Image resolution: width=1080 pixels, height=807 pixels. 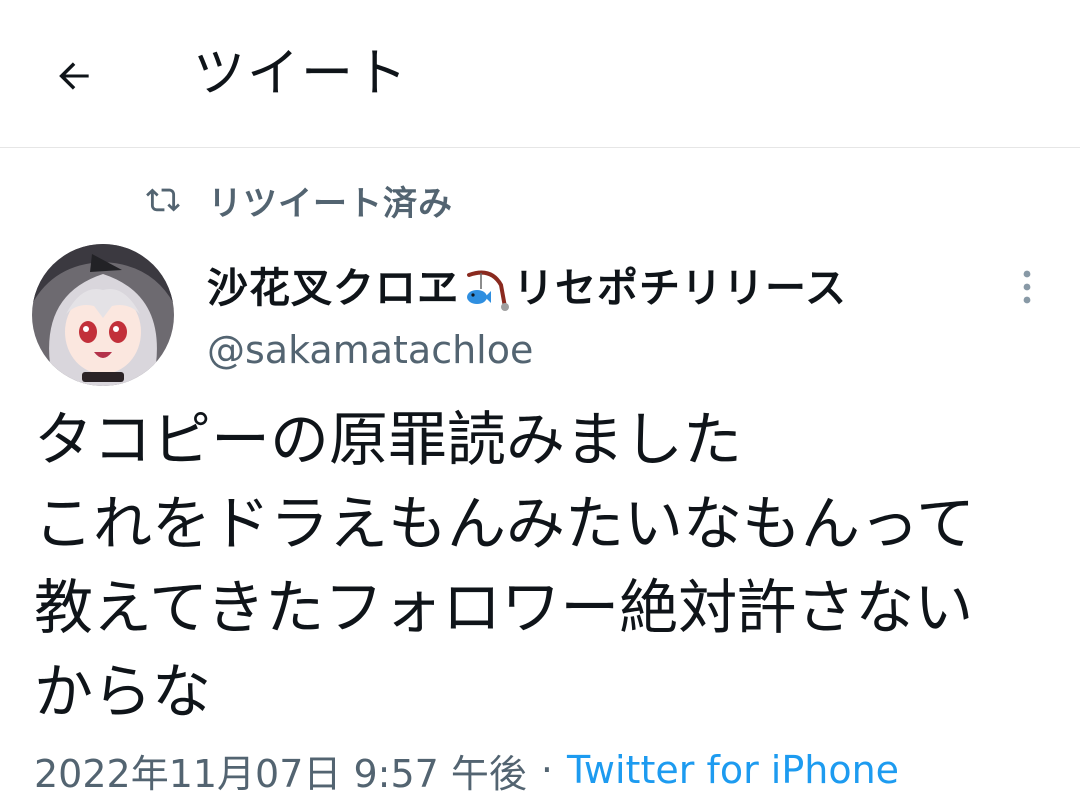 I want to click on avatar-illustration, so click(x=103, y=315).